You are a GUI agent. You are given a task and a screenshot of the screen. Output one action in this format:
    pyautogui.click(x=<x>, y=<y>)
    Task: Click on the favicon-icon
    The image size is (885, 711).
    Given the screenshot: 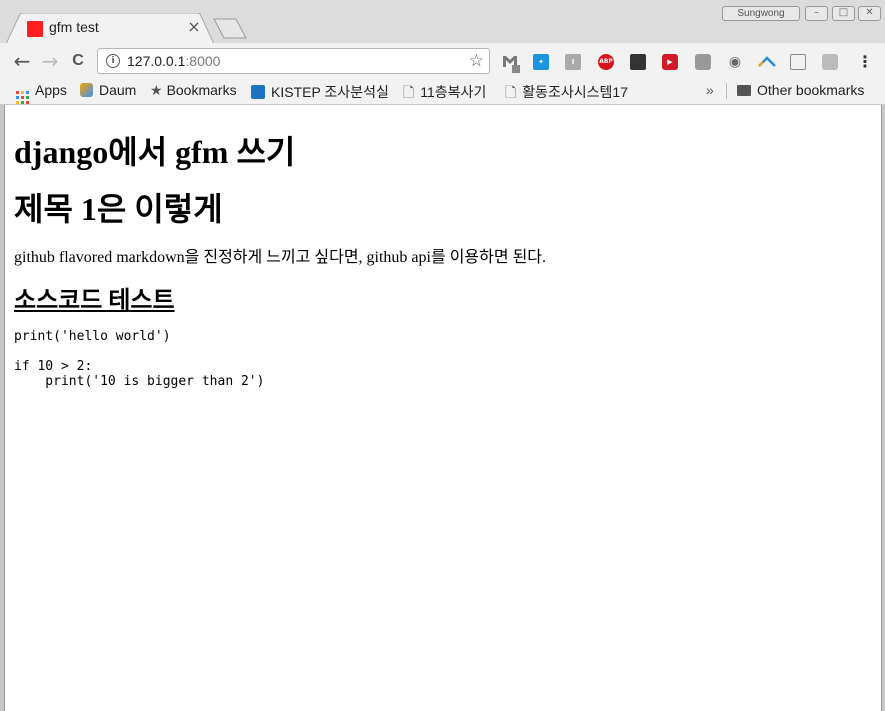 What is the action you would take?
    pyautogui.click(x=35, y=29)
    